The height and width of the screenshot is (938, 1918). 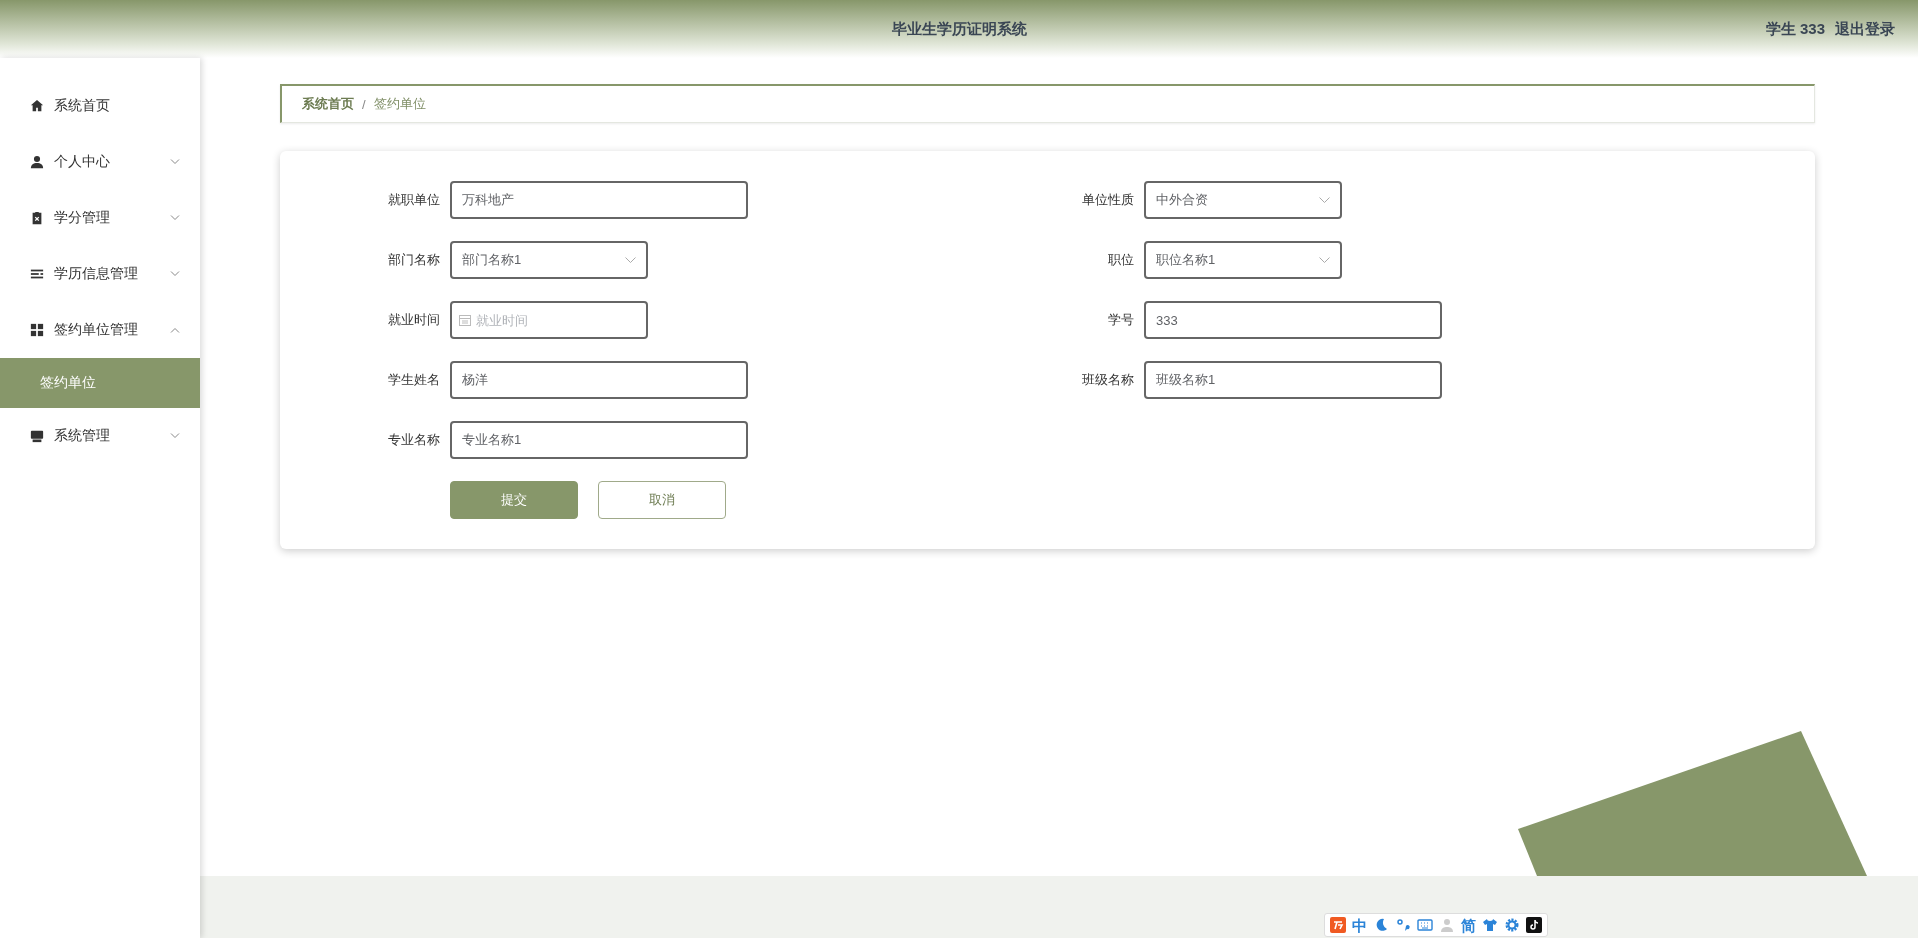 What do you see at coordinates (37, 330) in the screenshot?
I see `grid-icon` at bounding box center [37, 330].